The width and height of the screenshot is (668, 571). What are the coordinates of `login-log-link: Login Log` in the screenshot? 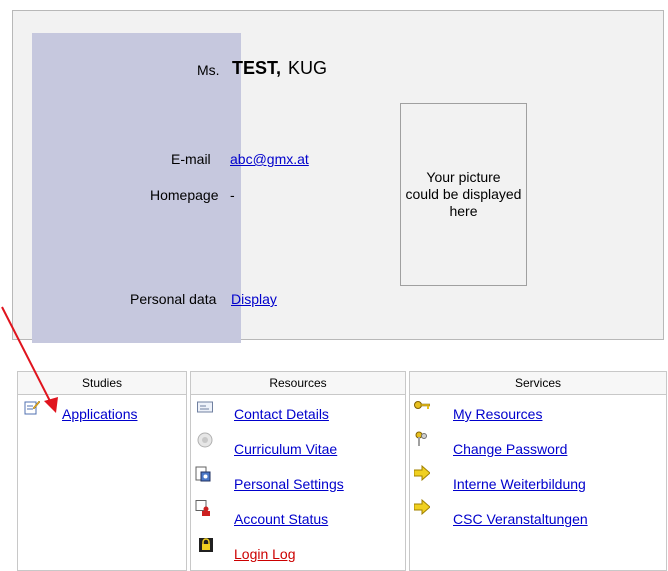 It's located at (265, 554).